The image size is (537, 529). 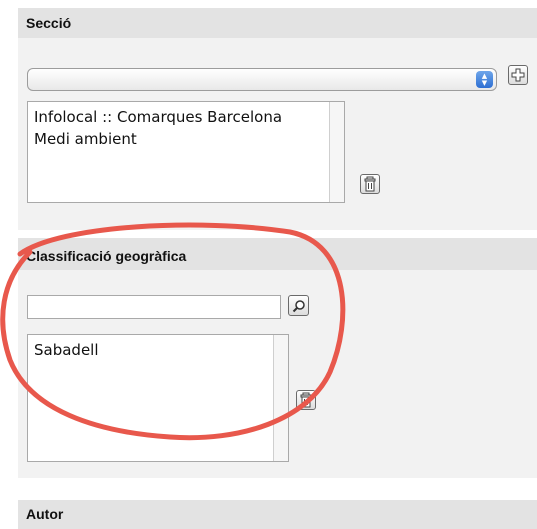 I want to click on classificacio-header: Classificació geogràfica, so click(x=277, y=254).